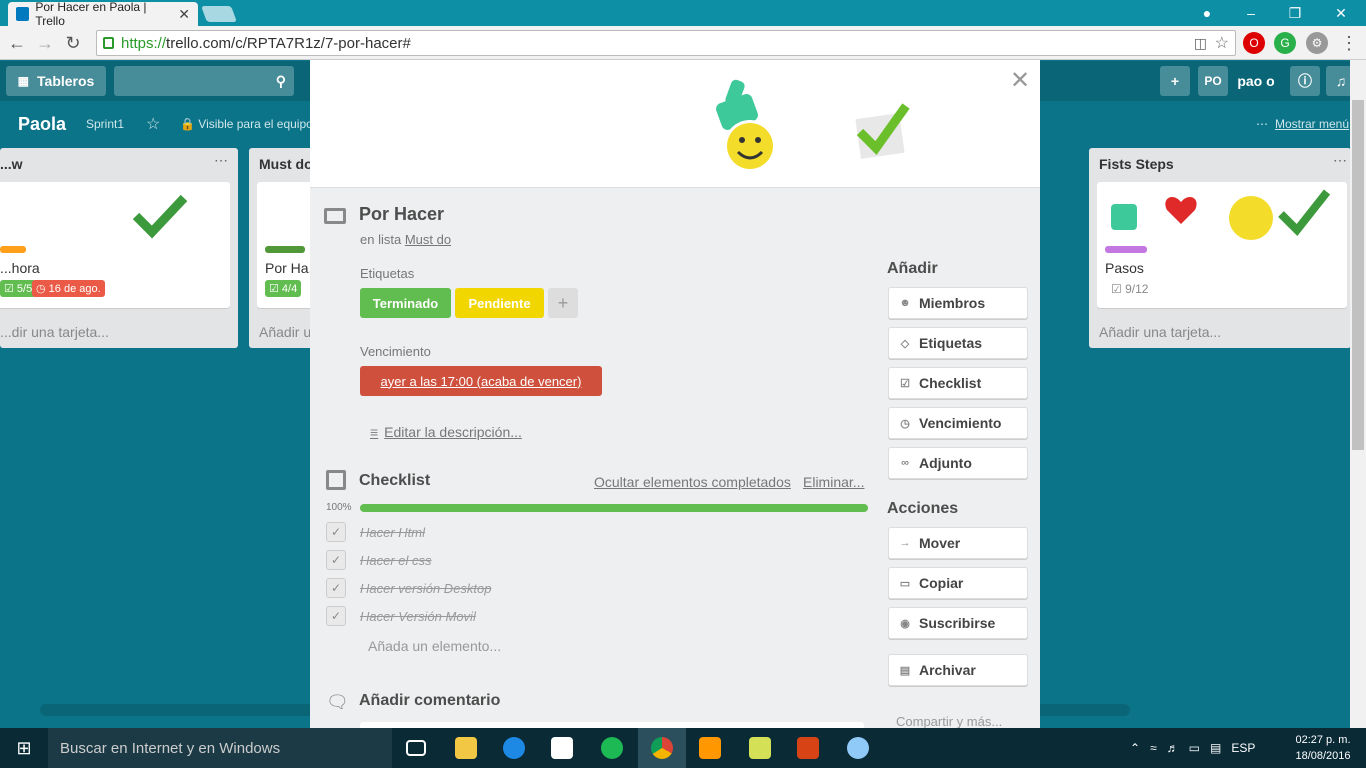  Describe the element at coordinates (1135, 748) in the screenshot. I see `chevron-up-icon: ⌃` at that location.